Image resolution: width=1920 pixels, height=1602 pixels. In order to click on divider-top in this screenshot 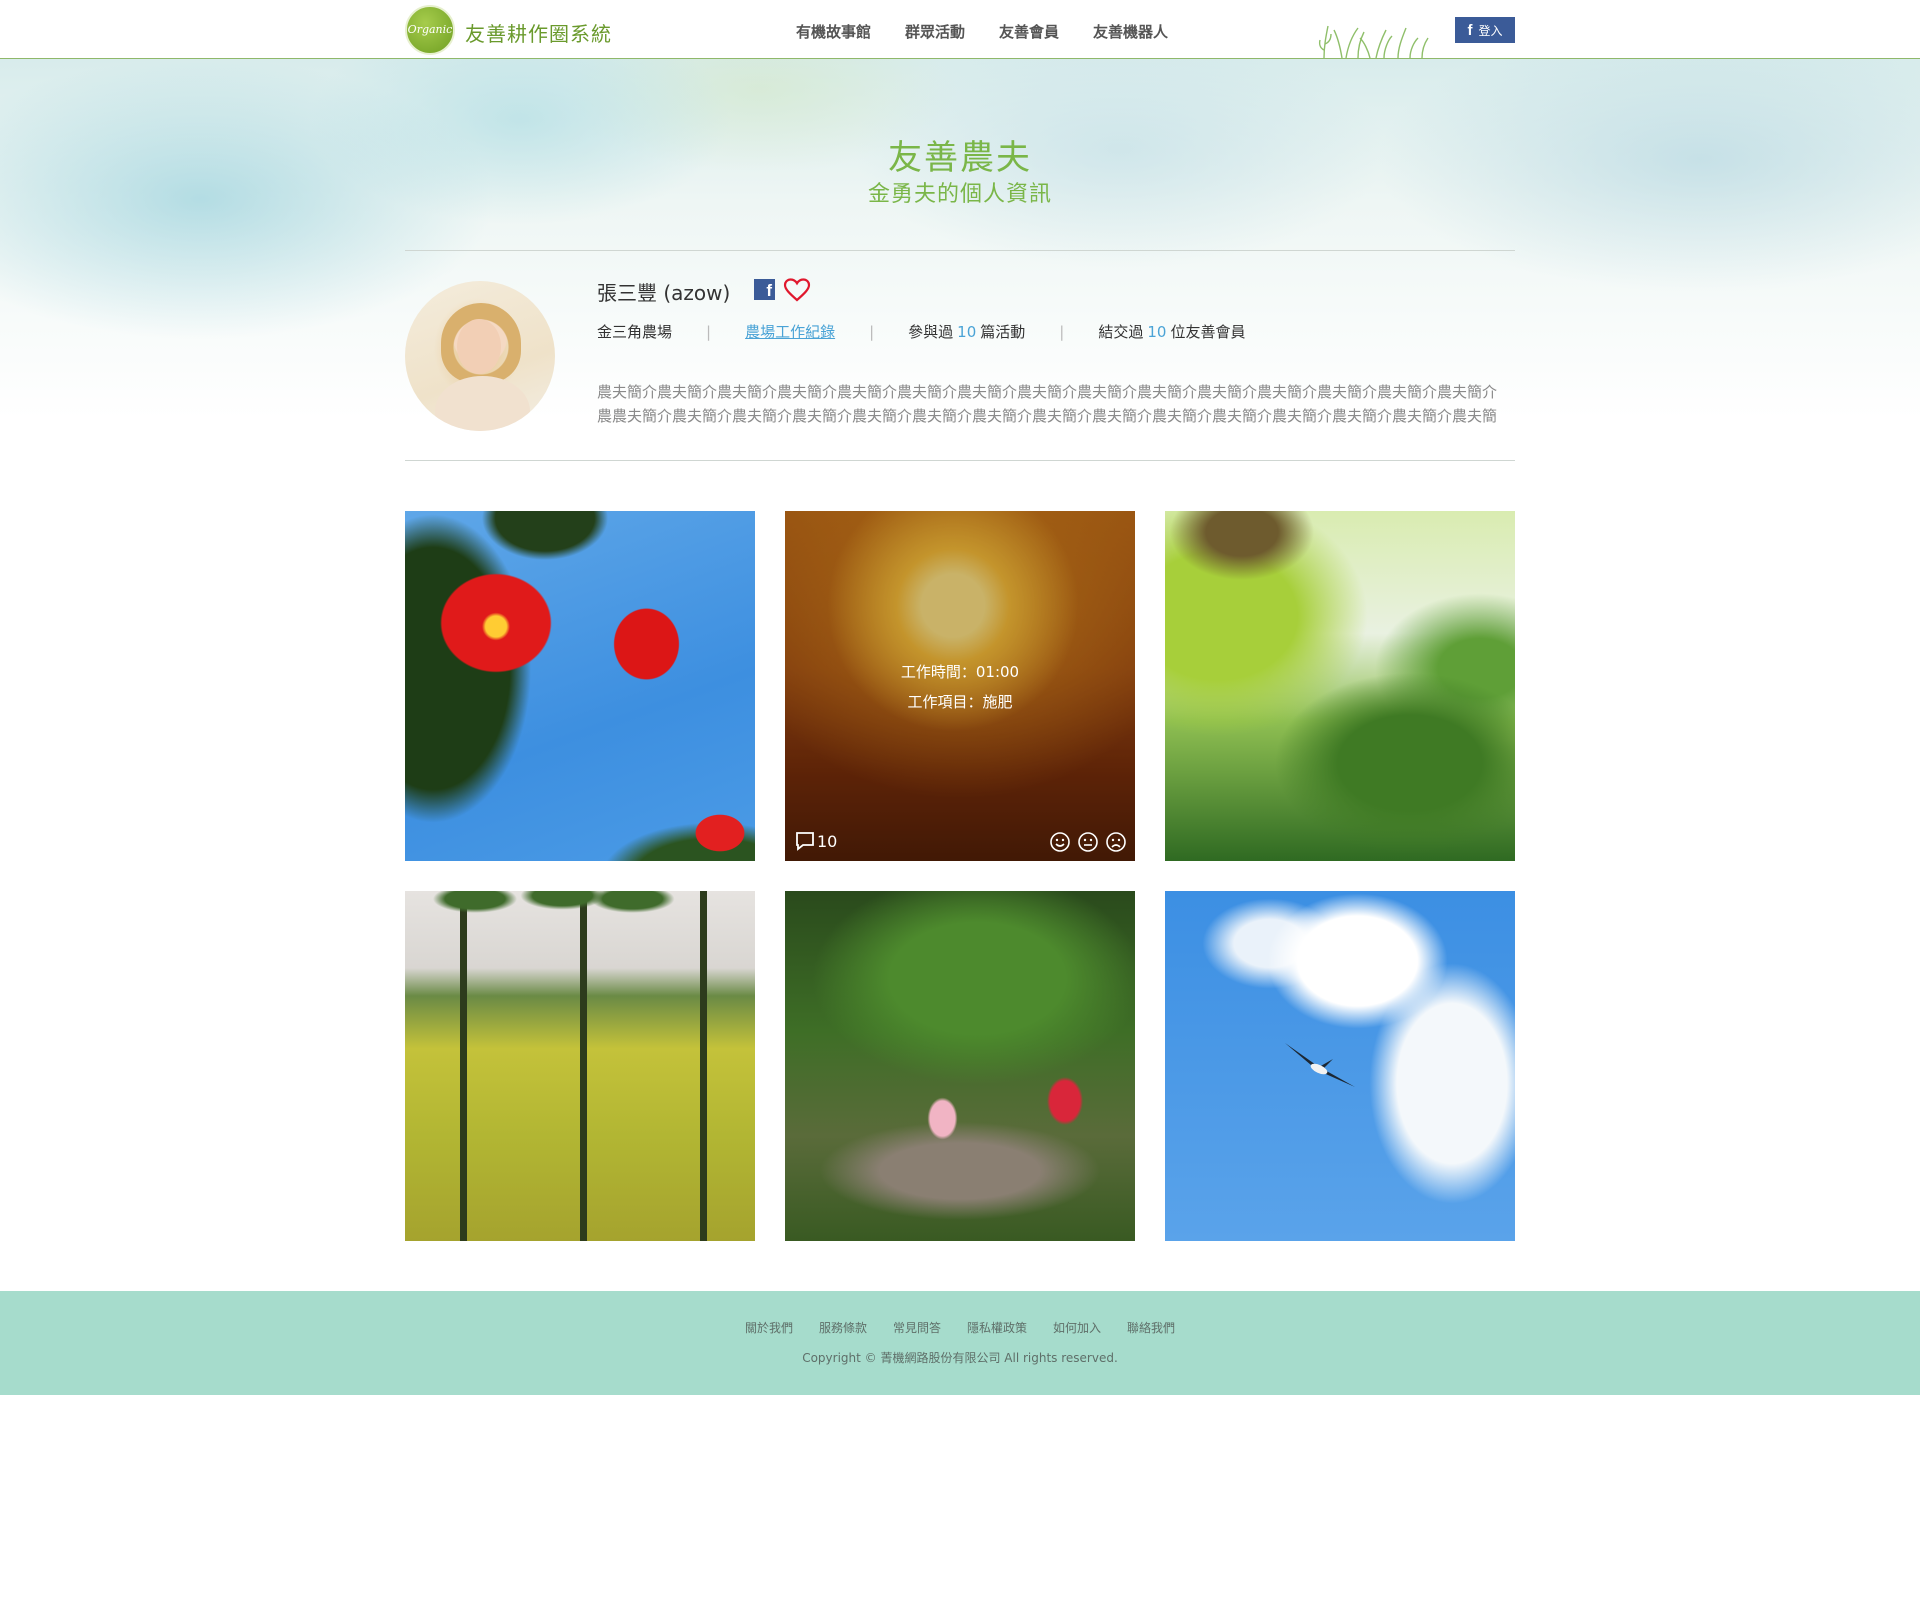, I will do `click(960, 250)`.